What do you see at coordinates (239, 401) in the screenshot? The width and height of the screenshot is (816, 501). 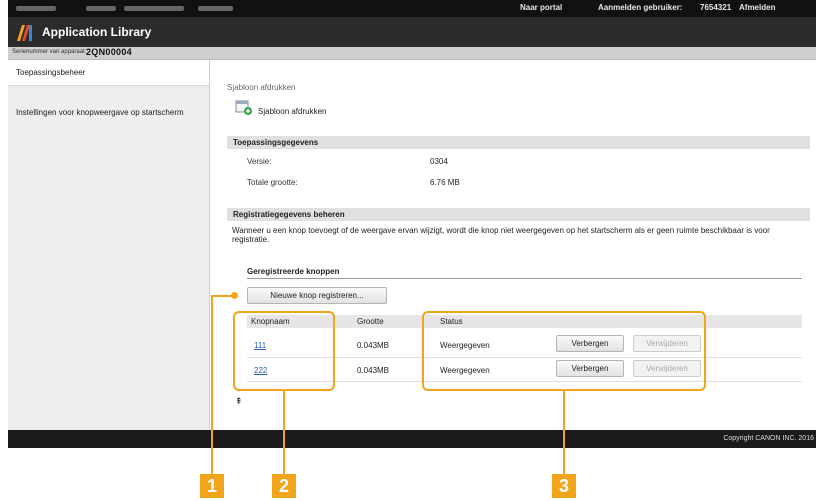 I see `to-top-icon: ⇞` at bounding box center [239, 401].